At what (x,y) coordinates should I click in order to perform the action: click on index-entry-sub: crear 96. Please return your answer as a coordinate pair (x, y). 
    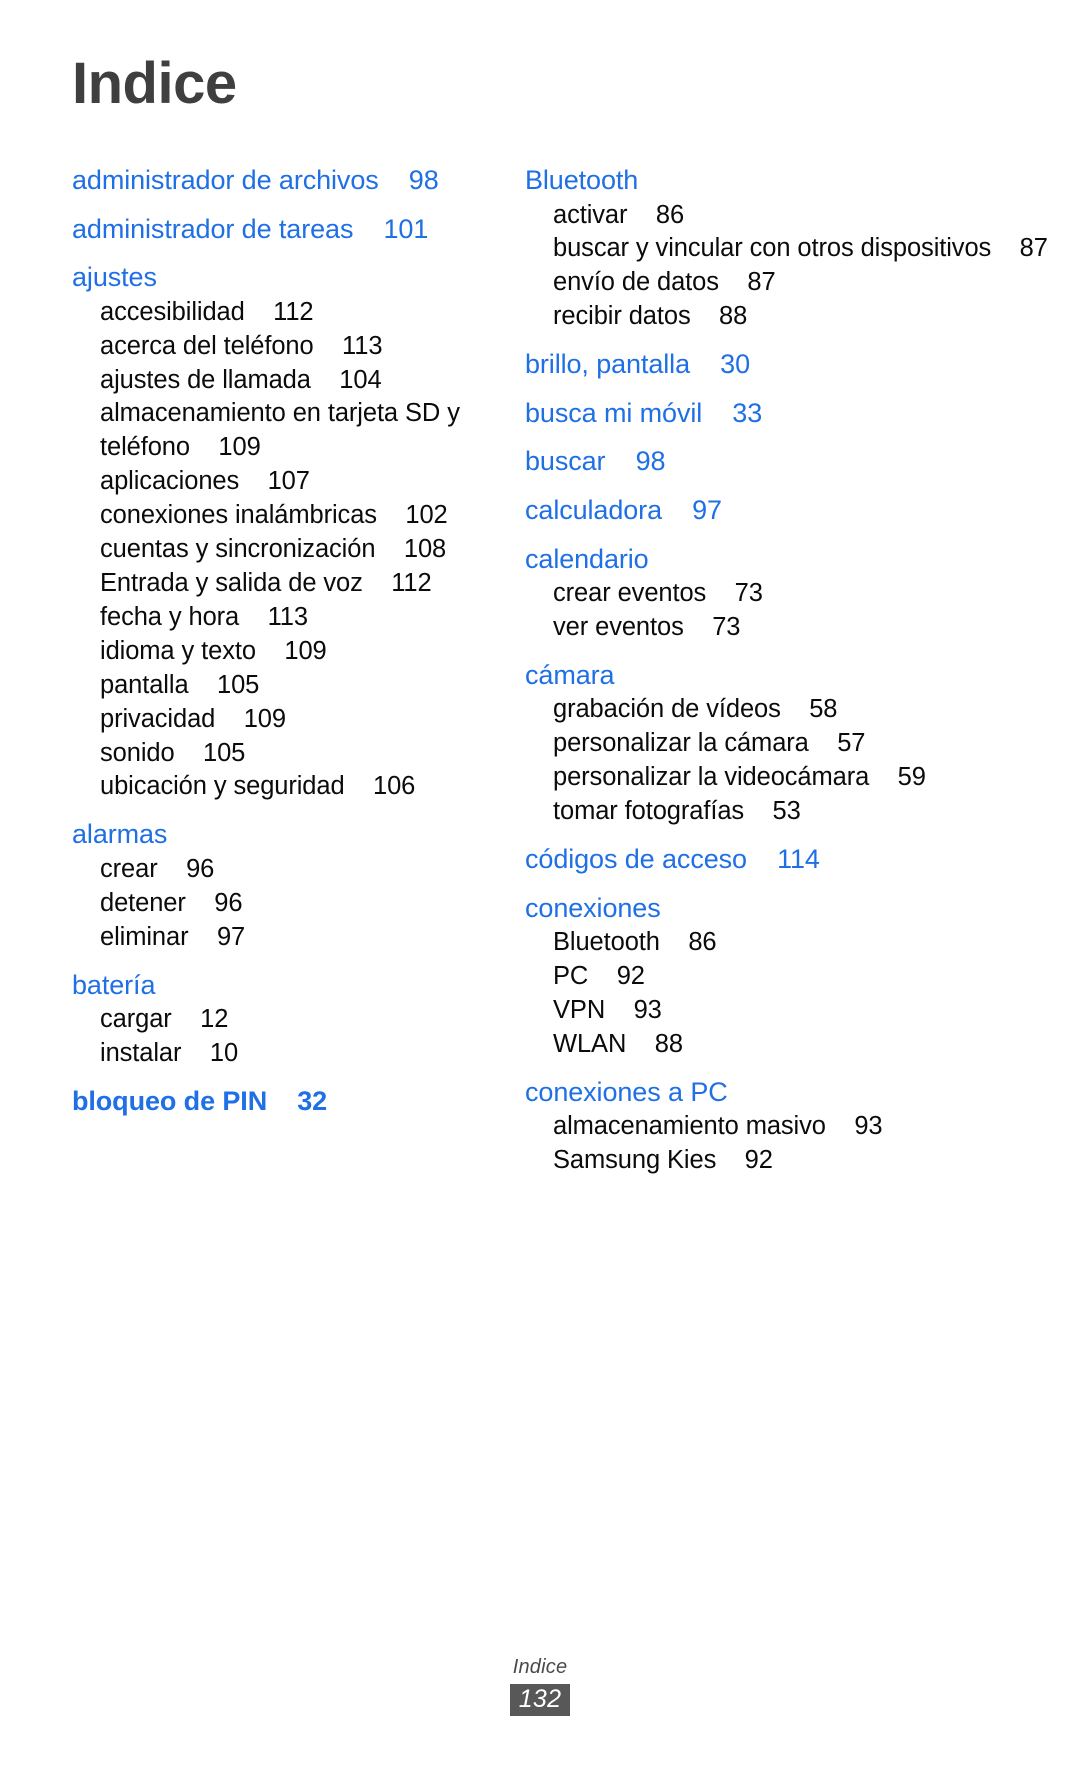
    Looking at the image, I should click on (283, 870).